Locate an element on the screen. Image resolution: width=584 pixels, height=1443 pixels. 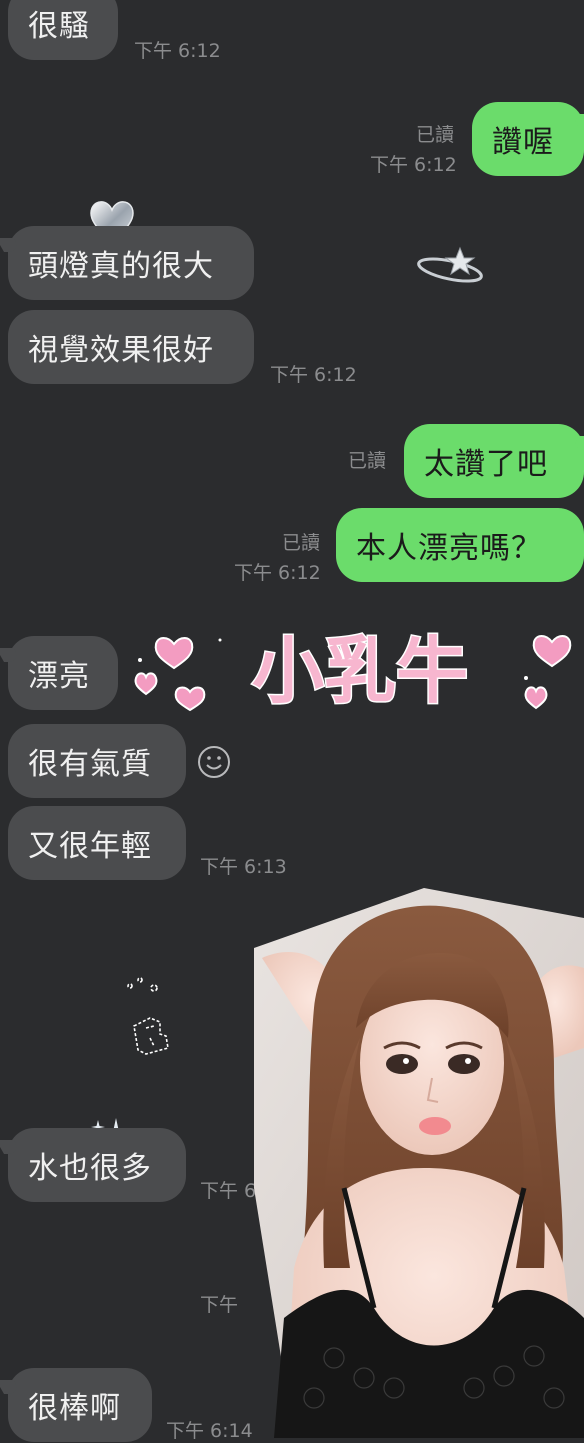
pink-heart-sticker: 小乳牛 is located at coordinates (353, 671).